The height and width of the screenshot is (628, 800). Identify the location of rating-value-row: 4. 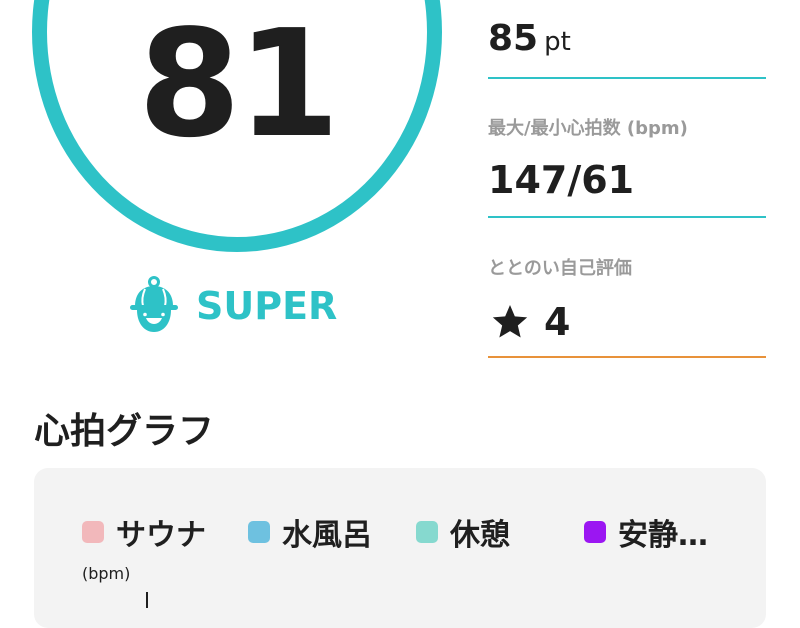
(530, 322).